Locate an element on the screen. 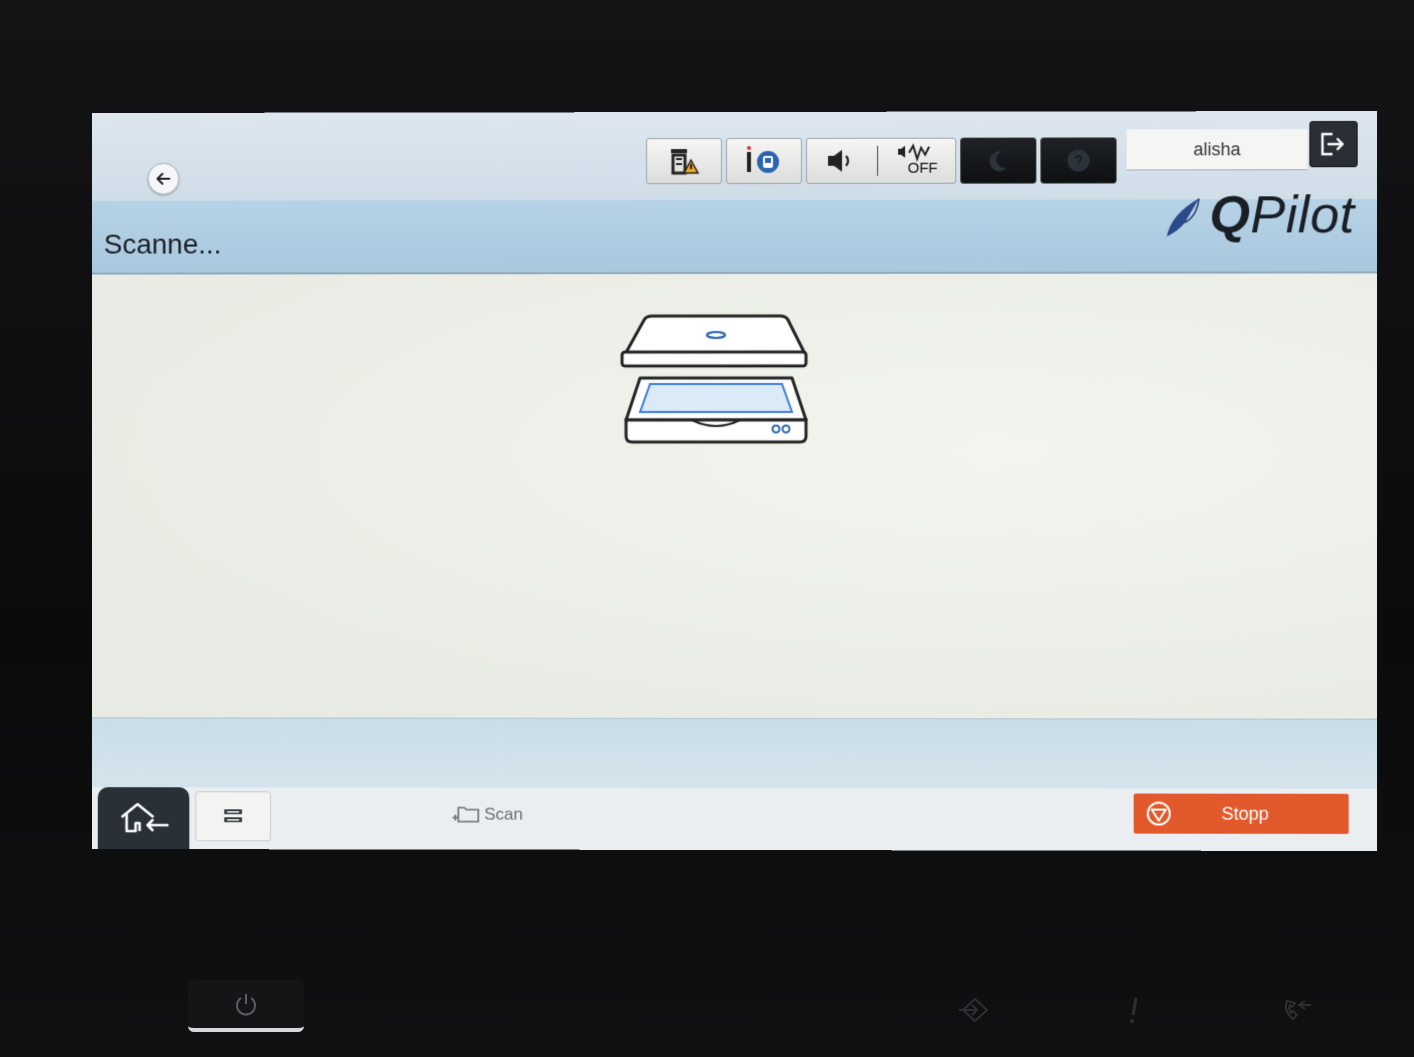 The image size is (1414, 1057). sleep-moon-icon is located at coordinates (998, 161).